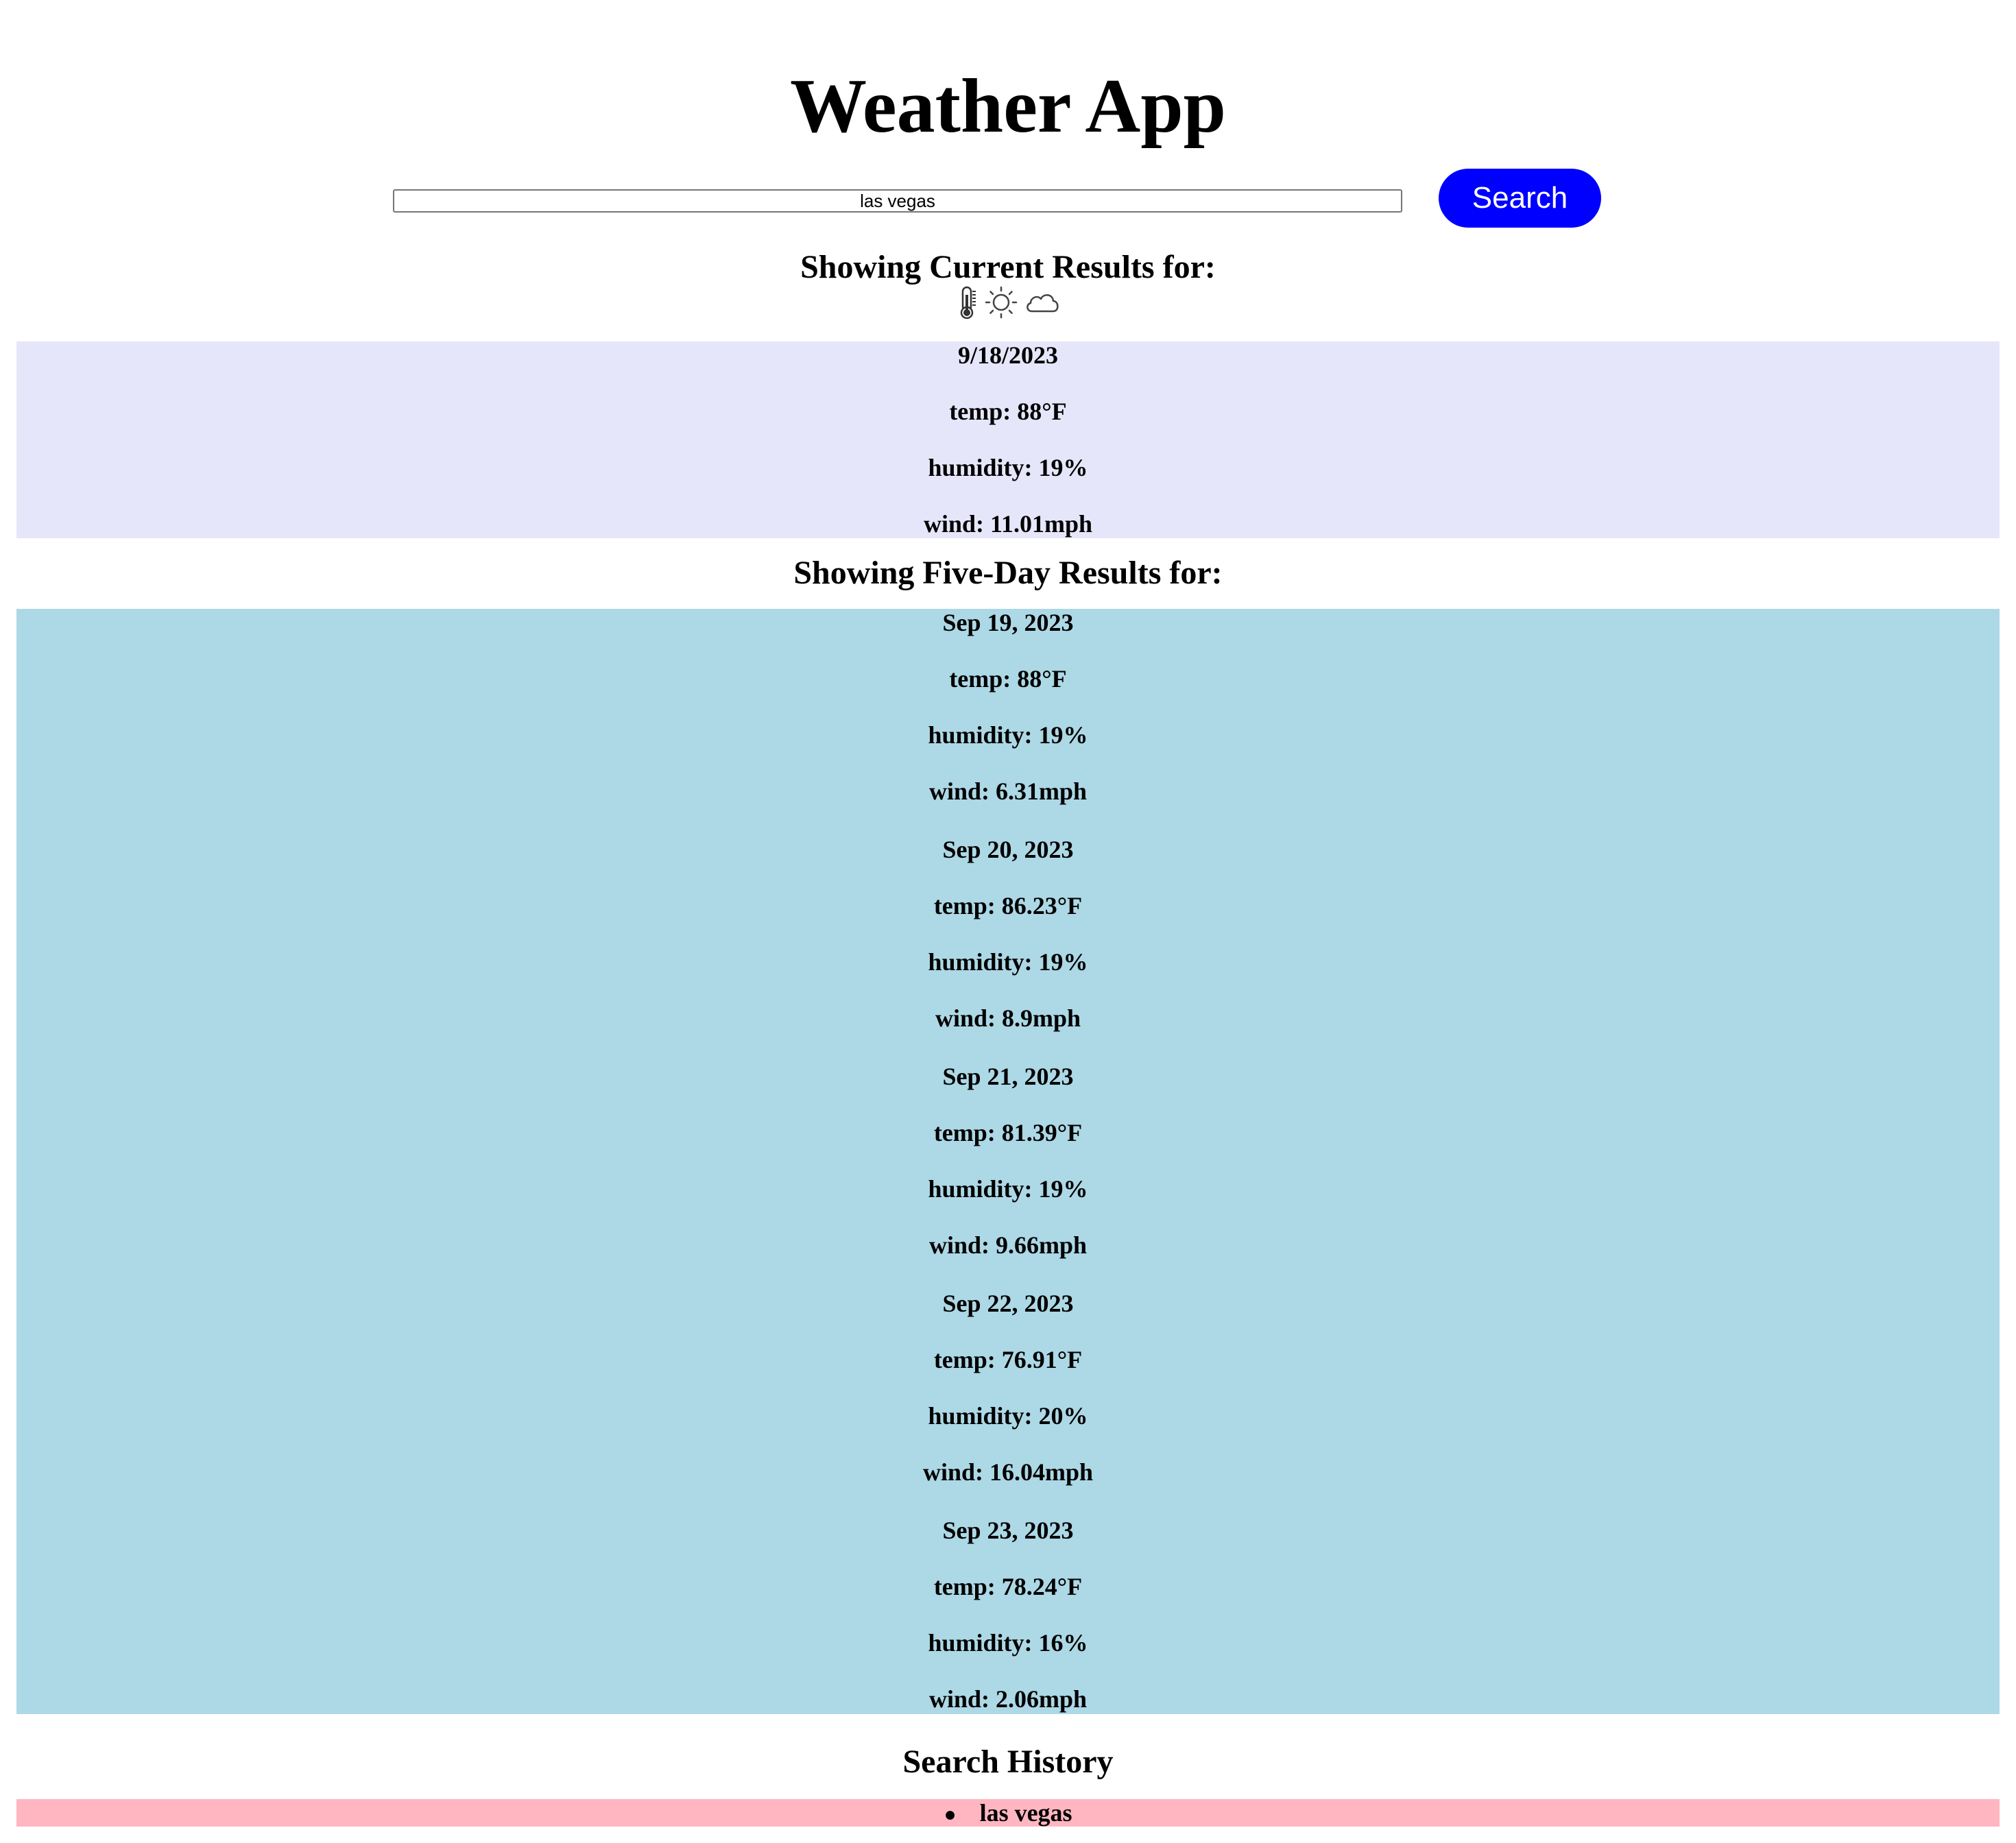 This screenshot has height=1843, width=2016. What do you see at coordinates (1008, 1132) in the screenshot?
I see `forecast-temp: temp: 81.39°F` at bounding box center [1008, 1132].